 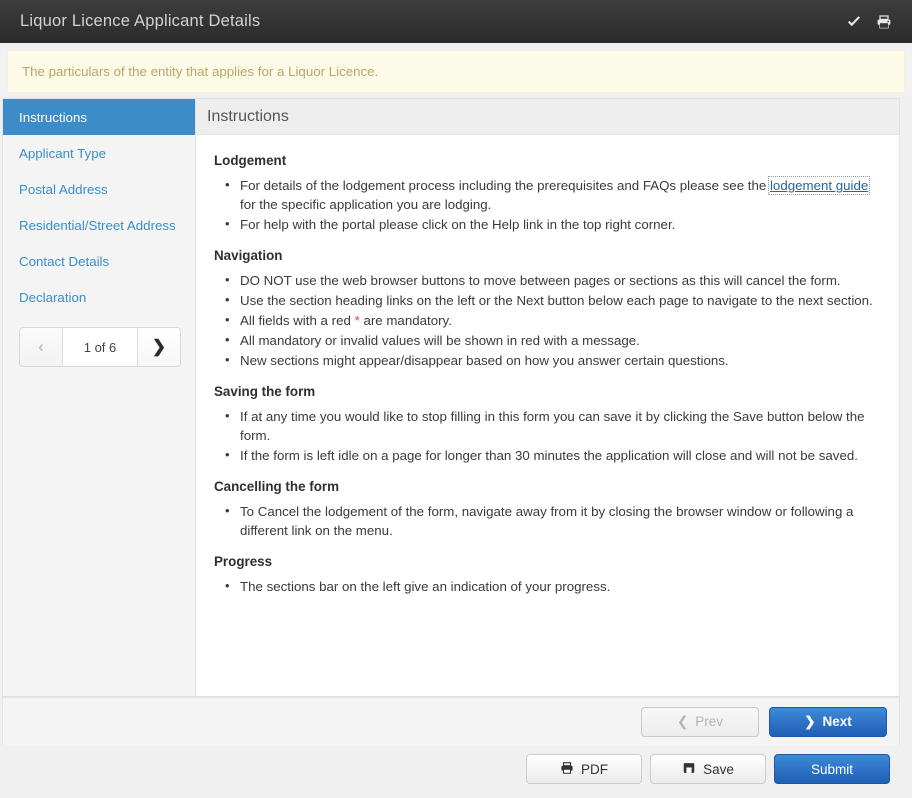 I want to click on save-button: Save, so click(x=708, y=769).